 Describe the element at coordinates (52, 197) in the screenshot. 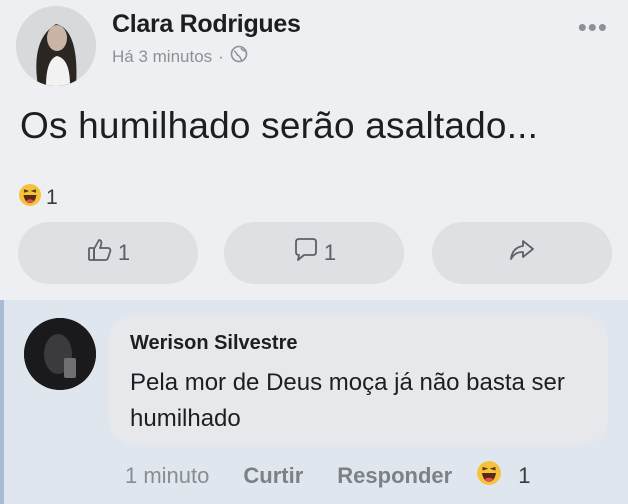

I see `reaction-count: 1` at that location.